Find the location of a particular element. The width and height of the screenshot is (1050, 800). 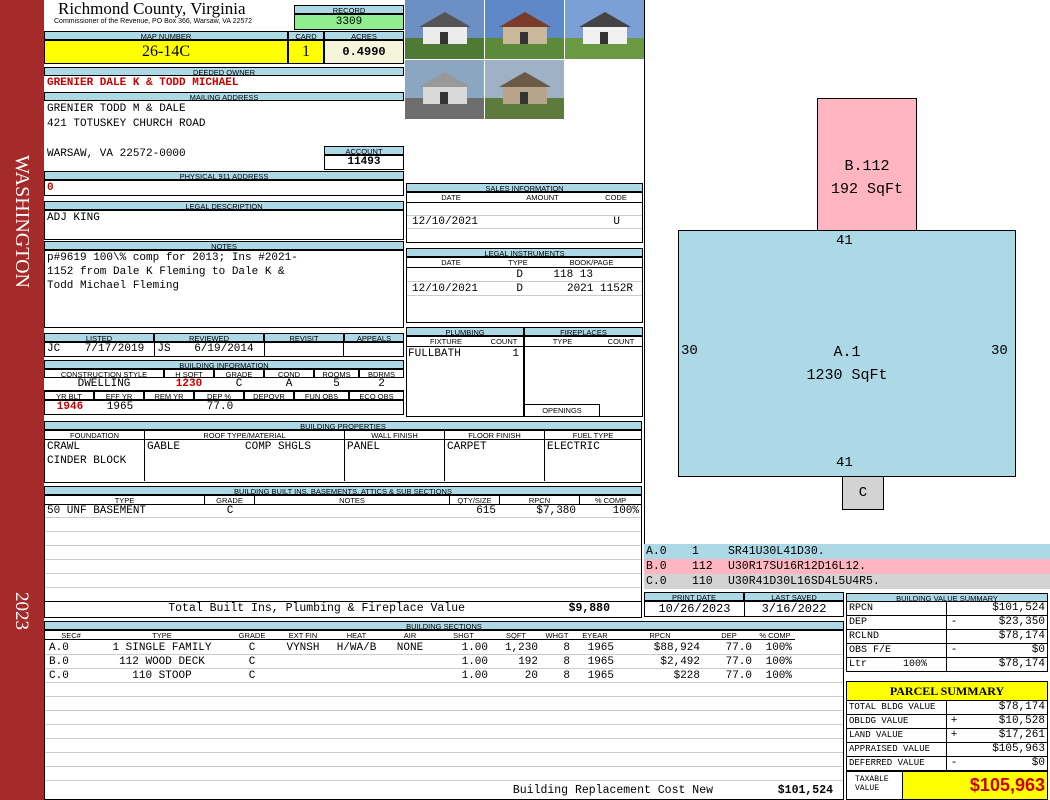

section-cell: B.0 is located at coordinates (59, 662).